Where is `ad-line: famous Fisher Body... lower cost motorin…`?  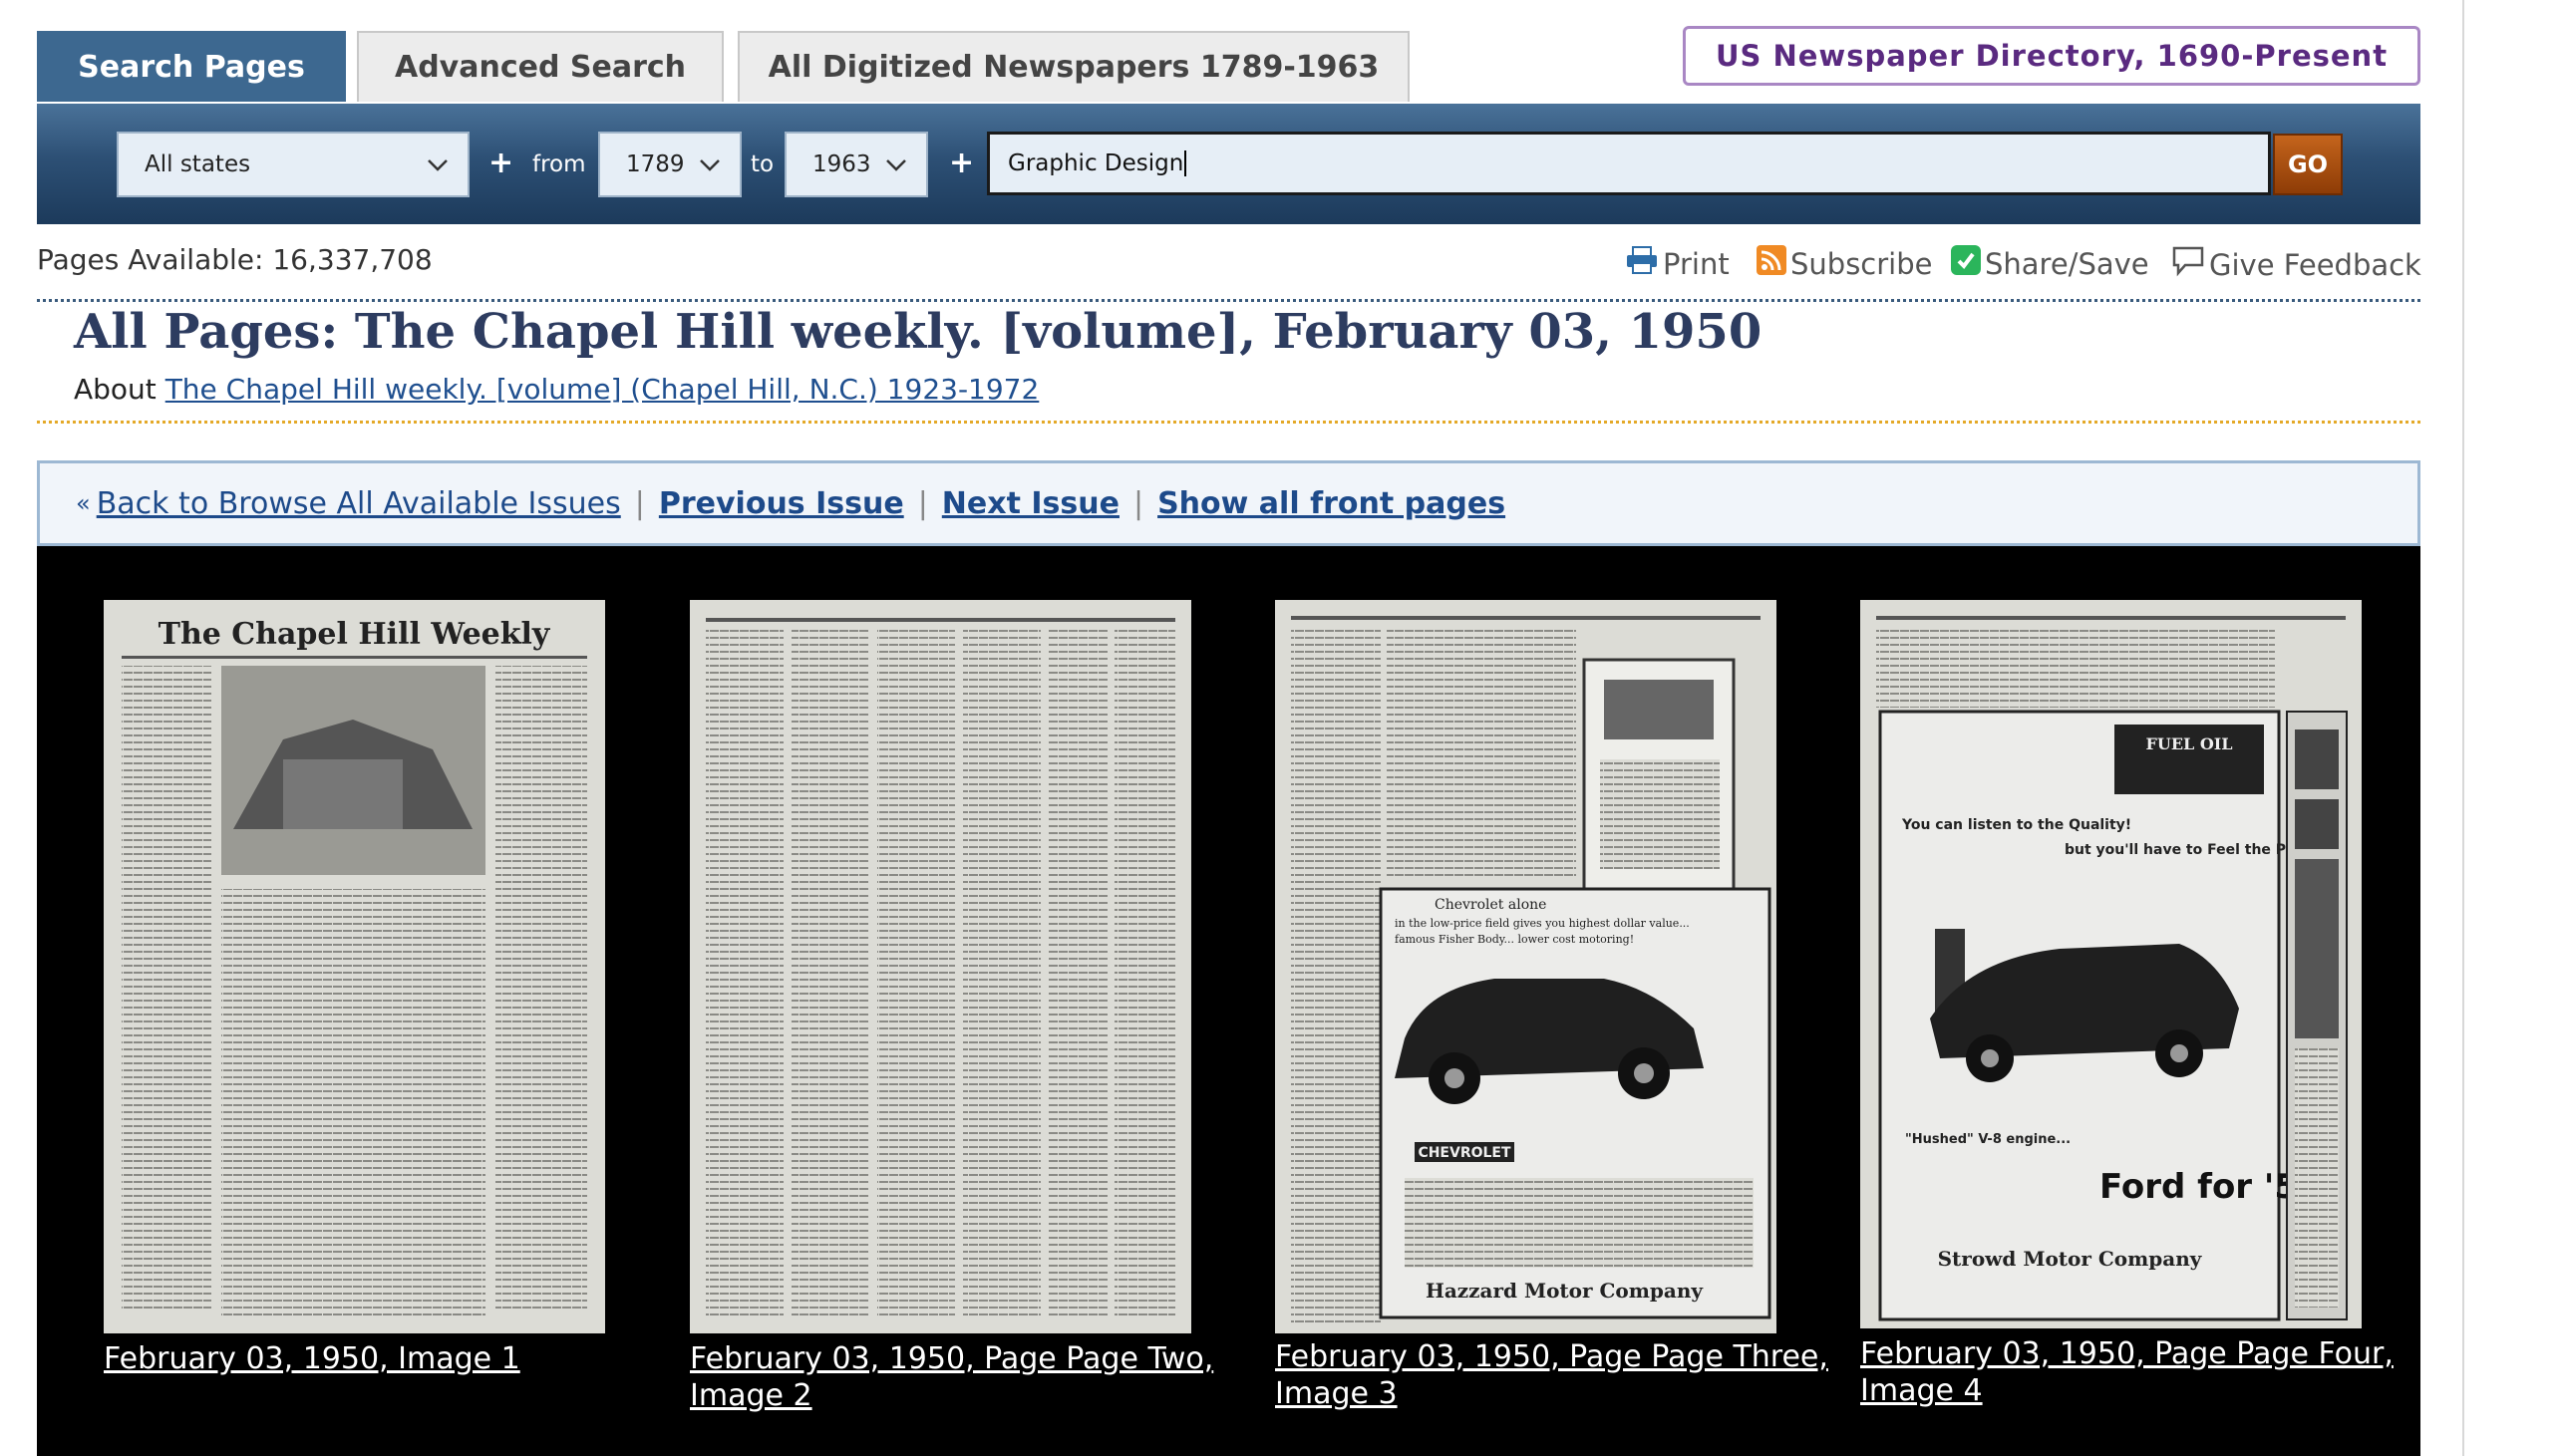
ad-line: famous Fisher Body... lower cost motorin… is located at coordinates (1514, 939).